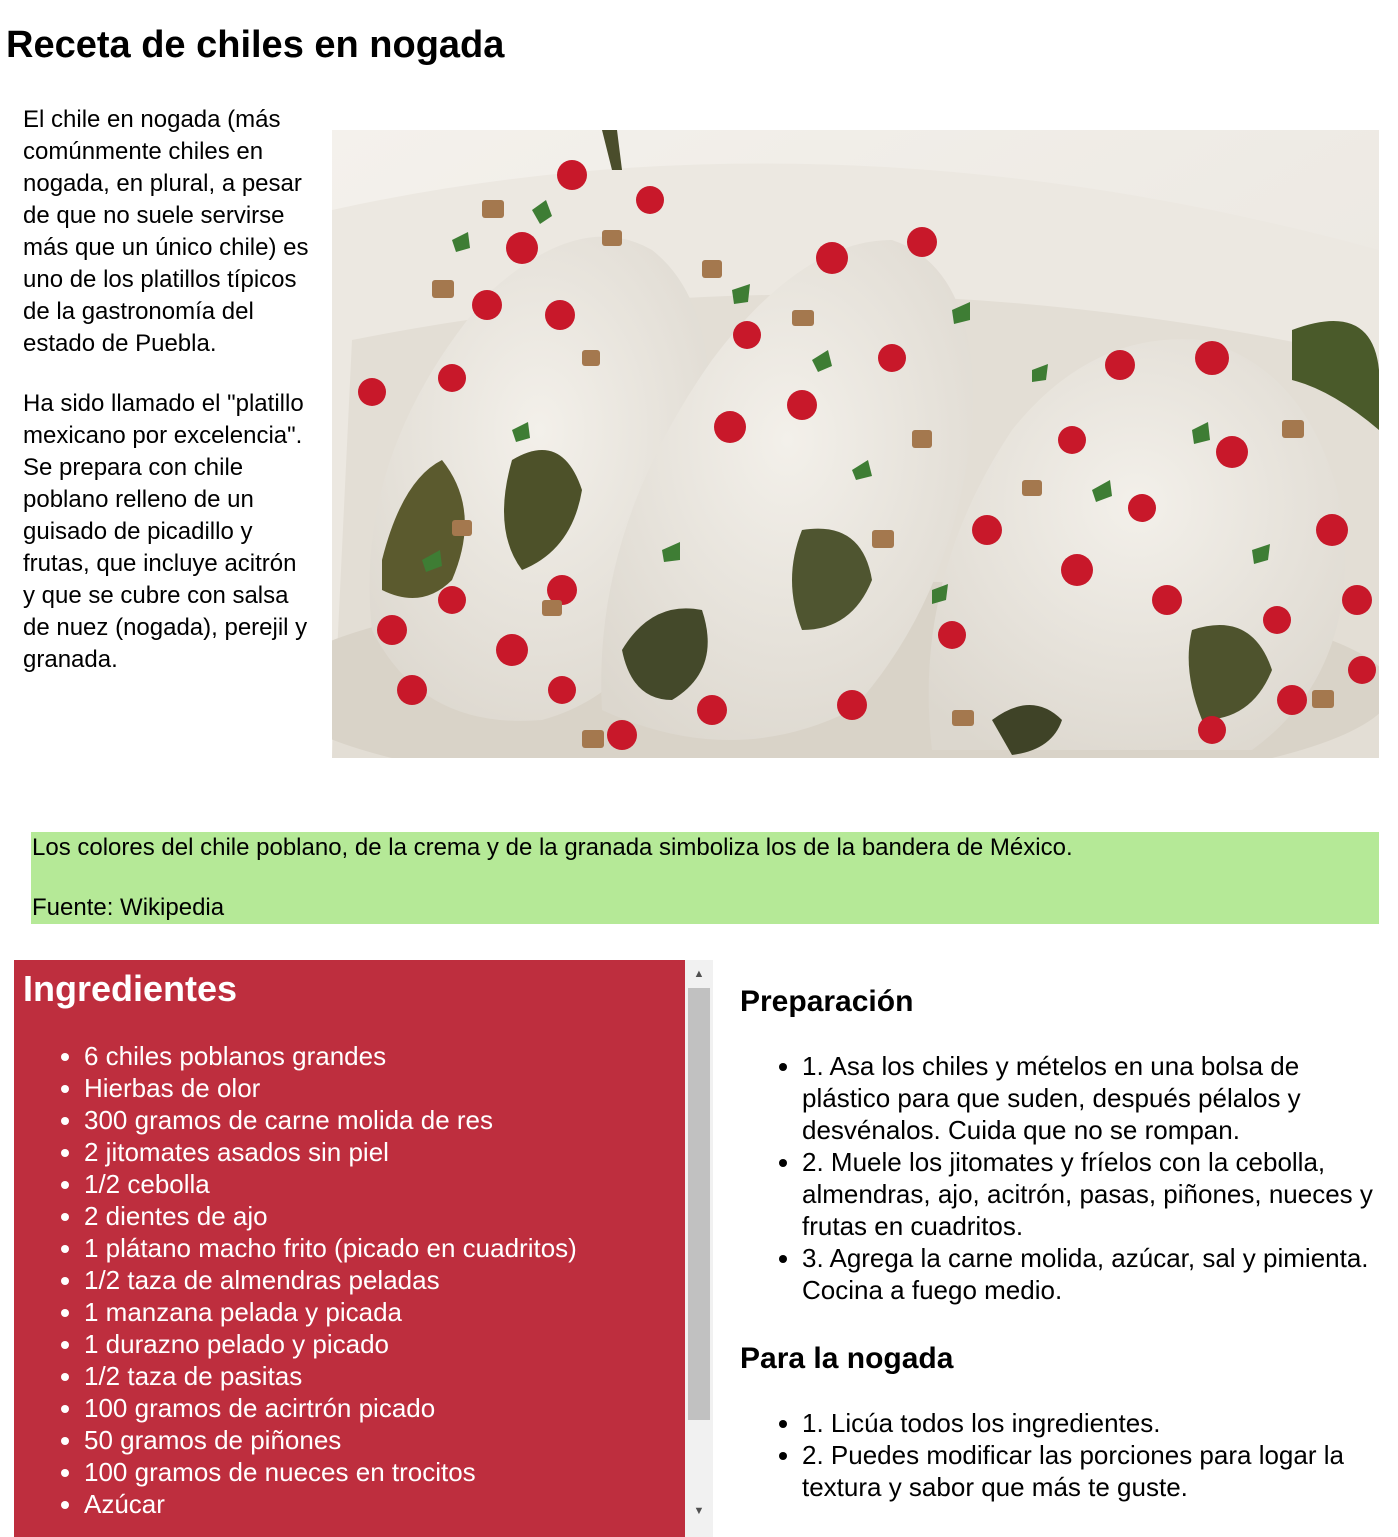  Describe the element at coordinates (330, 1184) in the screenshot. I see `ingredient-item: 1/2 cebolla` at that location.